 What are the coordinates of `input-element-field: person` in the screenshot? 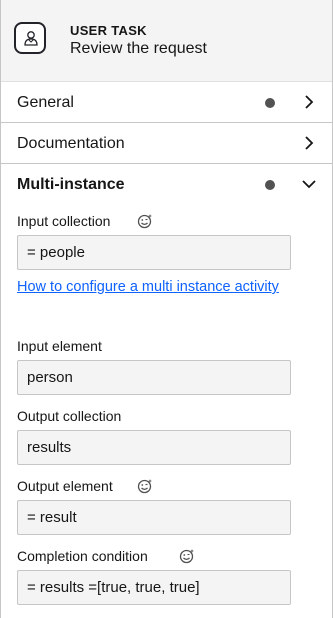 It's located at (154, 377).